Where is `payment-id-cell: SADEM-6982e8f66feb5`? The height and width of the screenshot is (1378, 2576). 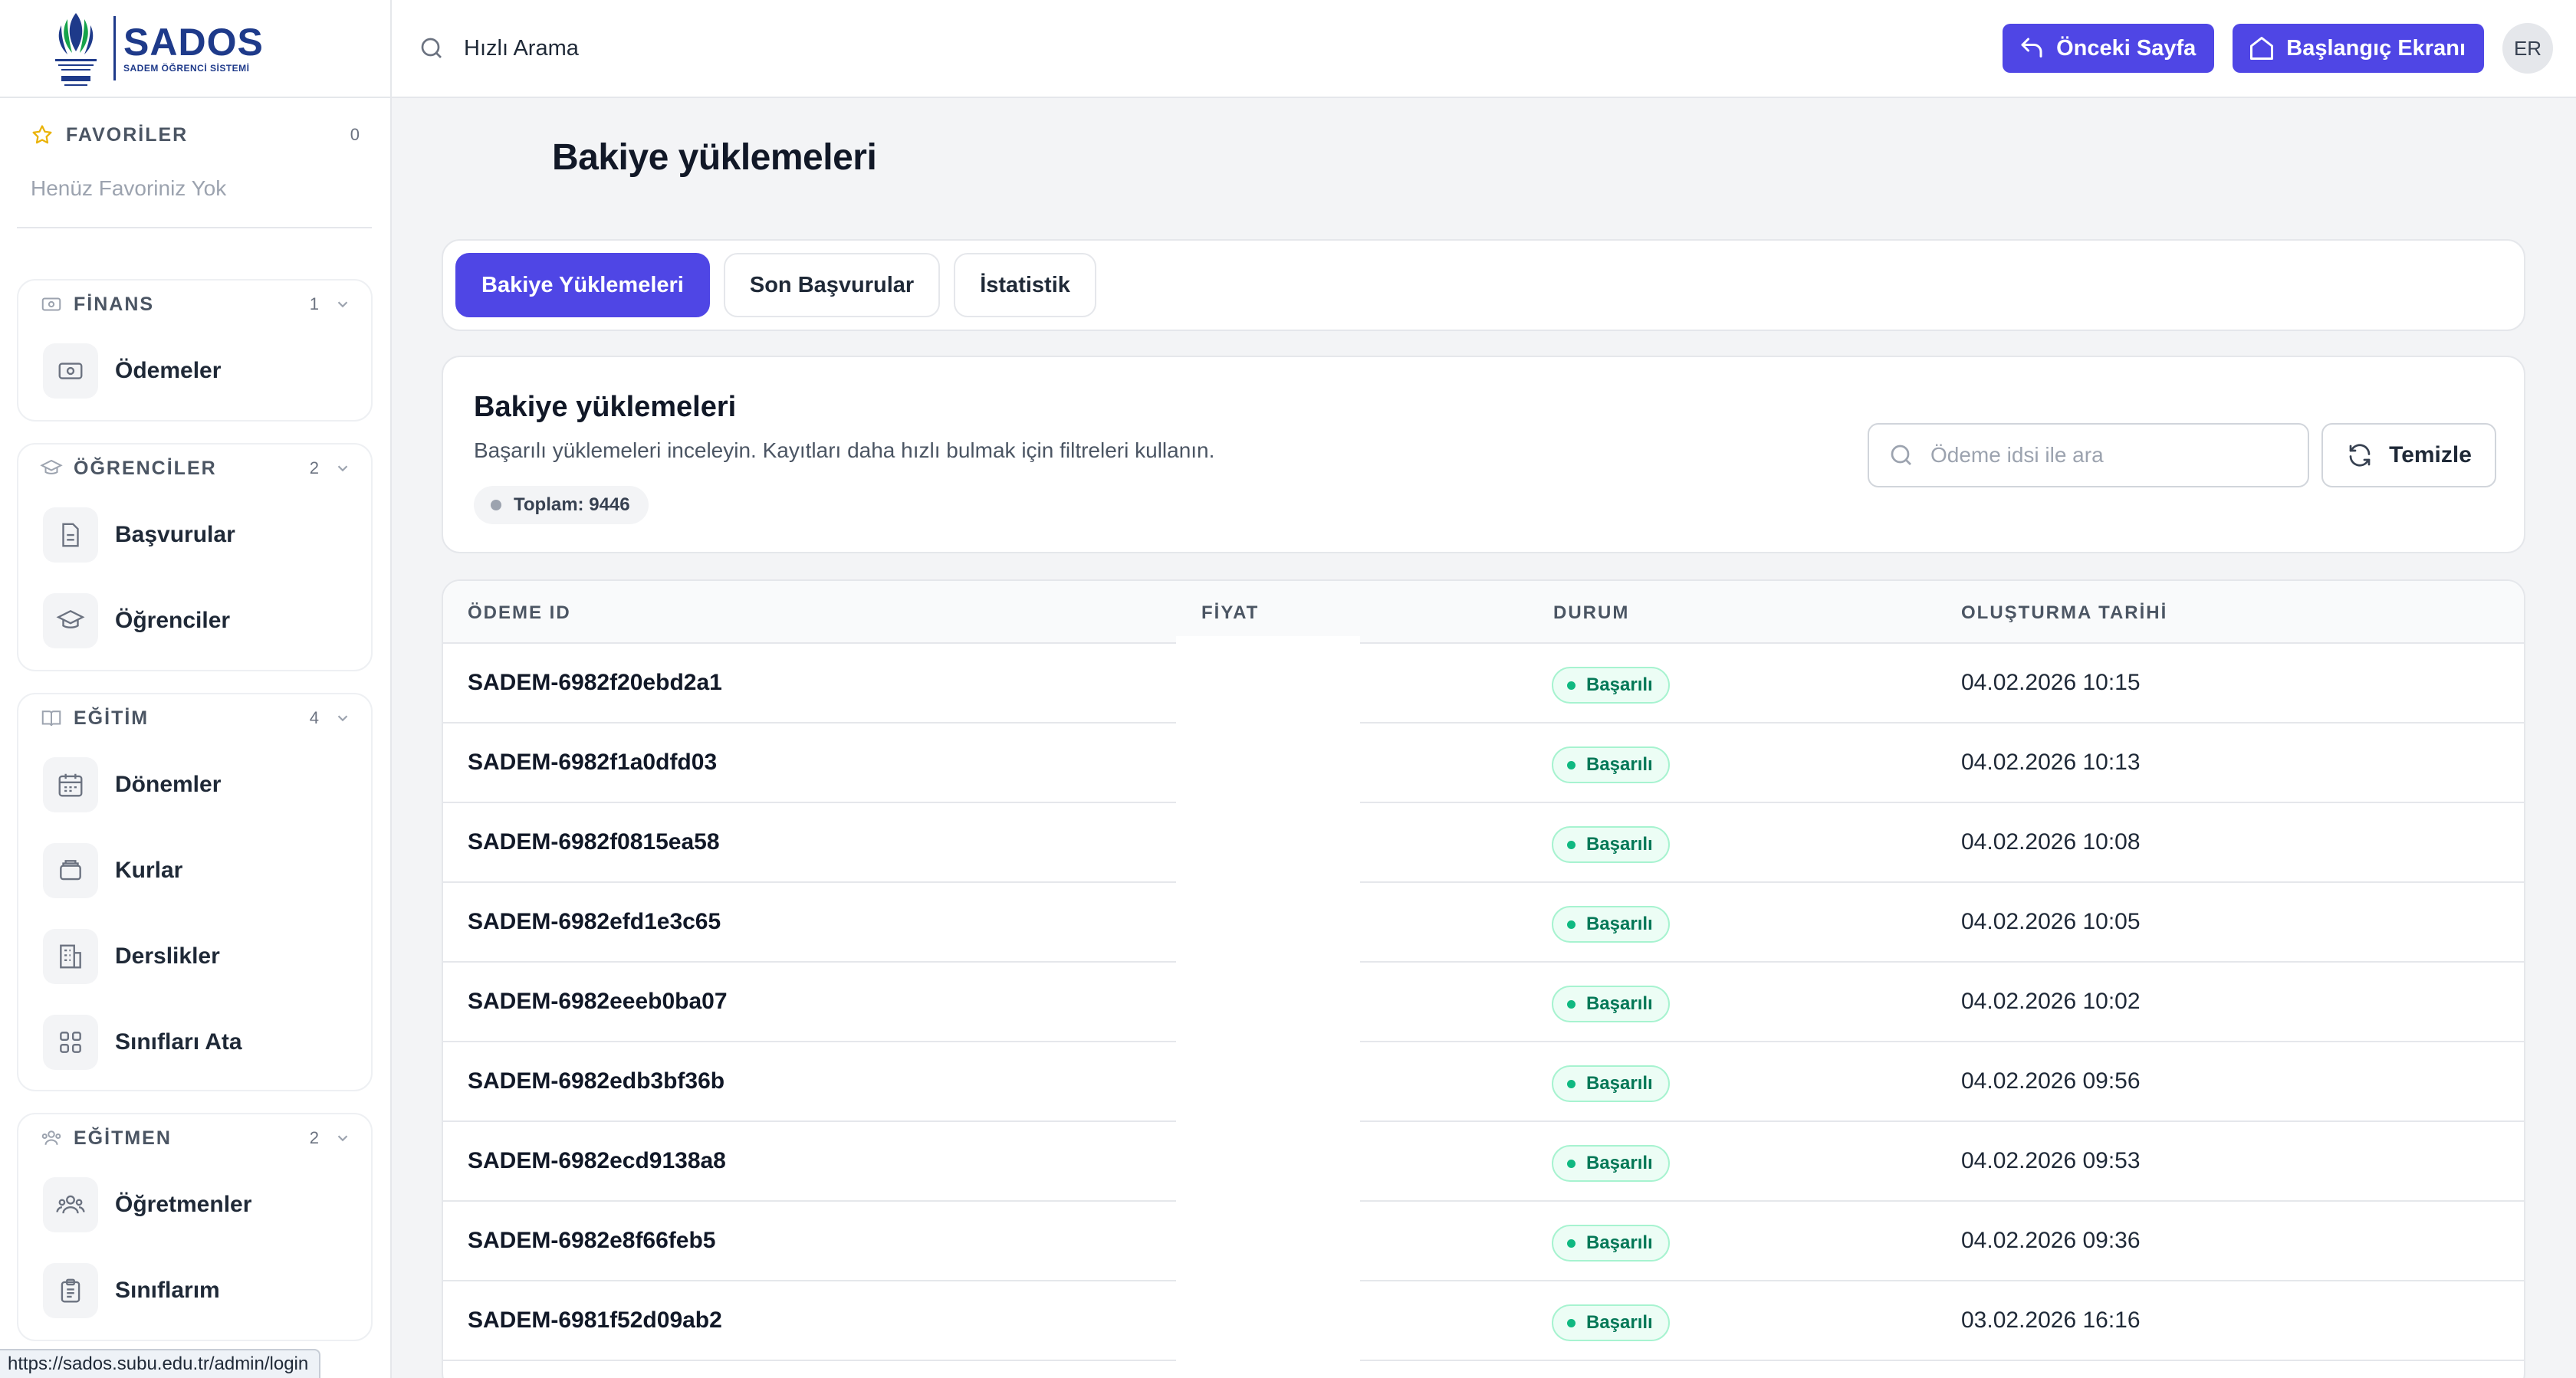
payment-id-cell: SADEM-6982e8f66feb5 is located at coordinates (592, 1240).